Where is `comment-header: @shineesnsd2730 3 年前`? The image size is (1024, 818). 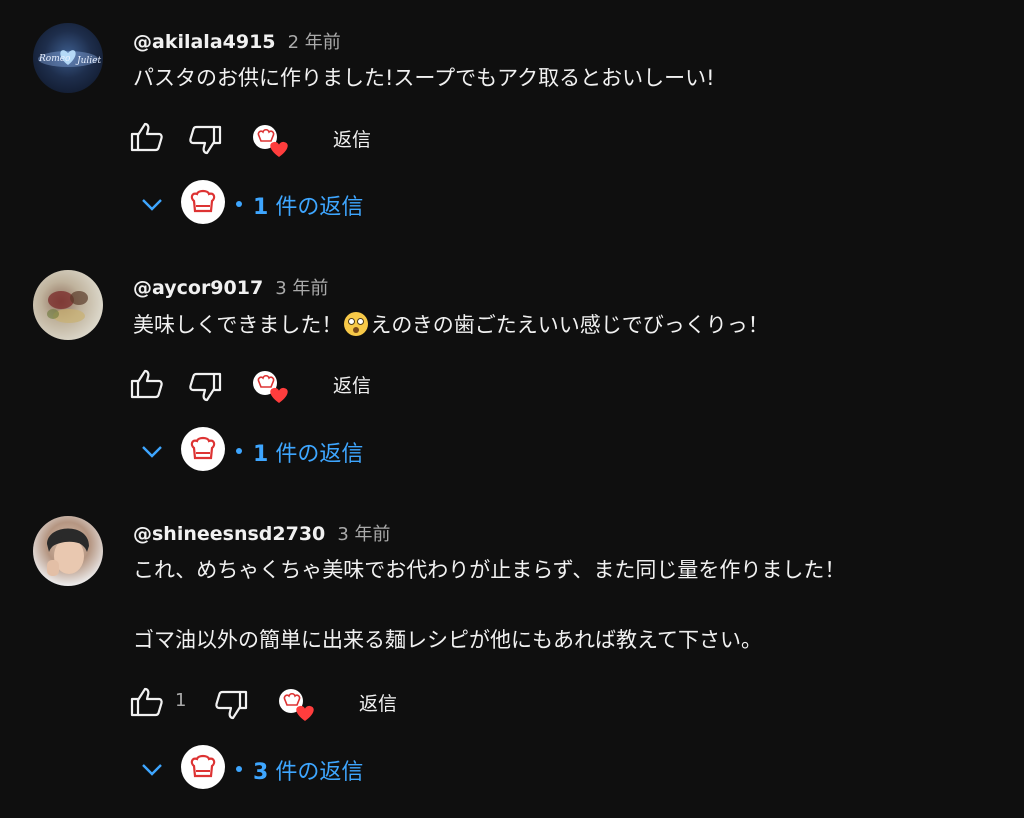 comment-header: @shineesnsd2730 3 年前 is located at coordinates (262, 533).